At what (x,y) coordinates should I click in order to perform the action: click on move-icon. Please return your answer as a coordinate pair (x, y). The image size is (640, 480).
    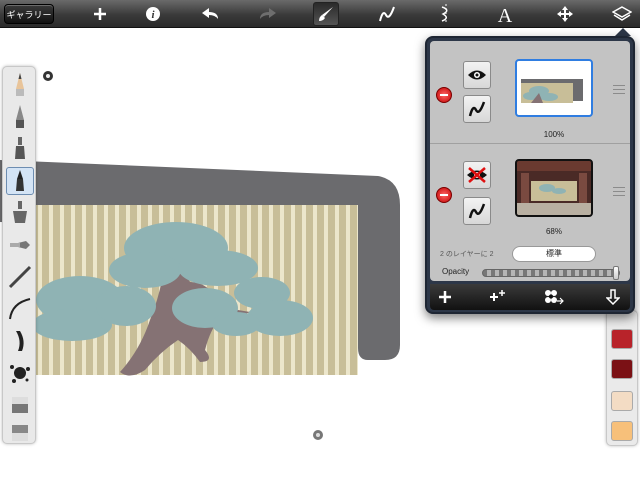
    Looking at the image, I should click on (565, 14).